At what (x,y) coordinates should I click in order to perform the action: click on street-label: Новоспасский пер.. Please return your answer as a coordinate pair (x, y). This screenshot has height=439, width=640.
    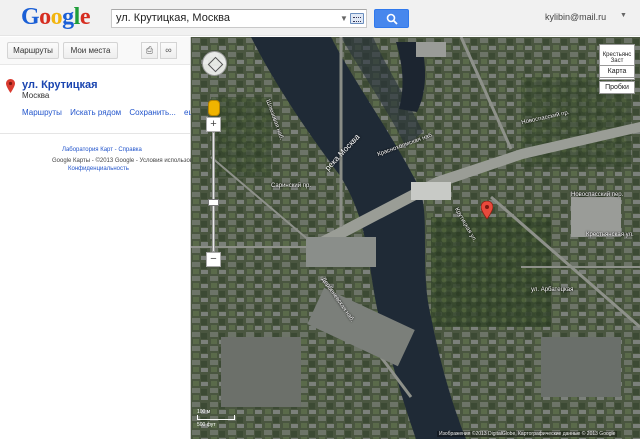
    Looking at the image, I should click on (597, 195).